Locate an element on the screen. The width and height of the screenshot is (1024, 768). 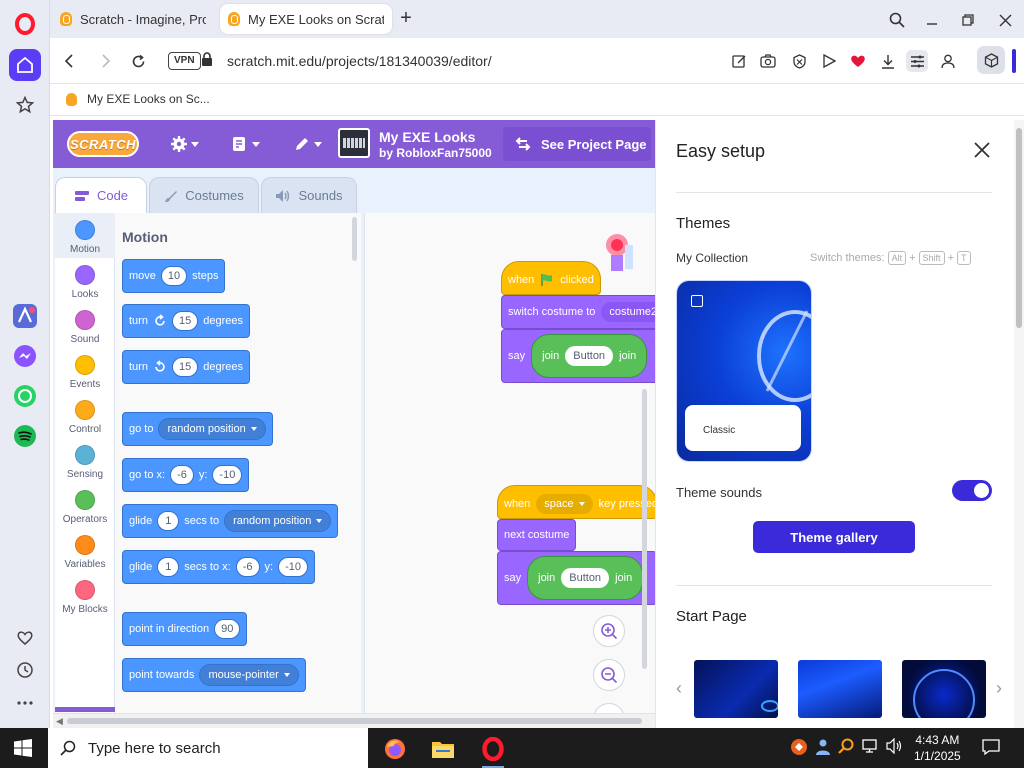
block-glide-xy: glide 1 secs to x: -6 y: -10 is located at coordinates (218, 567).